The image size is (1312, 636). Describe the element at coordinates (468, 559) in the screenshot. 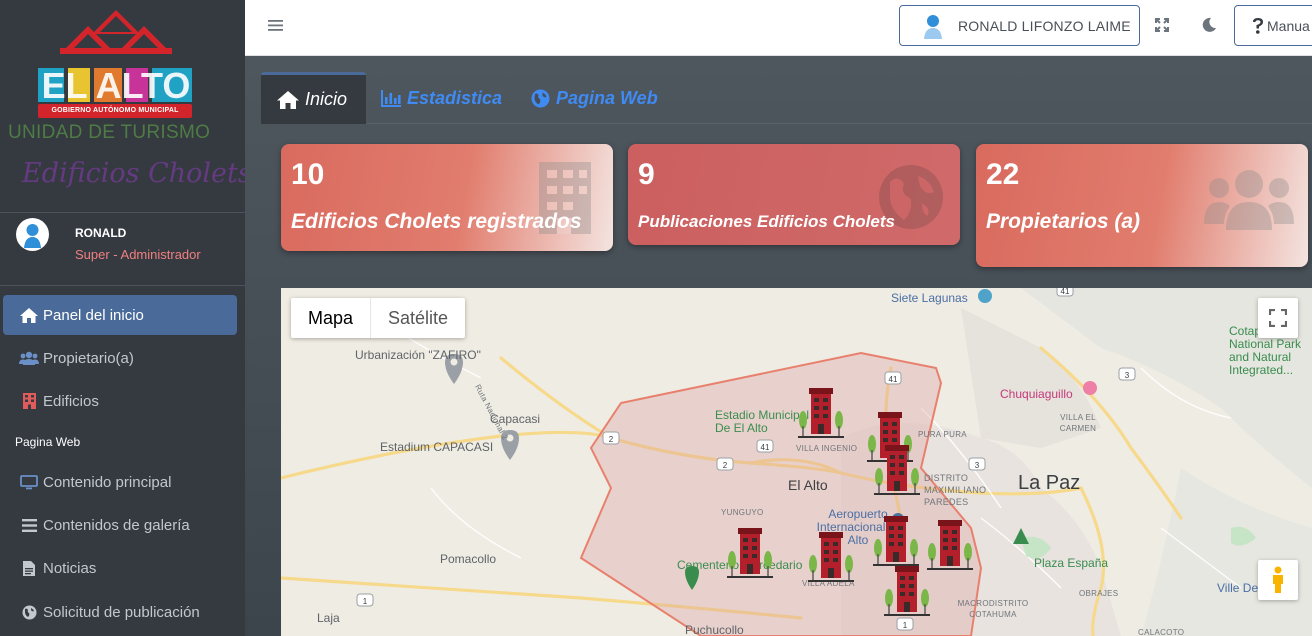

I see `place-pomacollo: Pomacollo` at that location.